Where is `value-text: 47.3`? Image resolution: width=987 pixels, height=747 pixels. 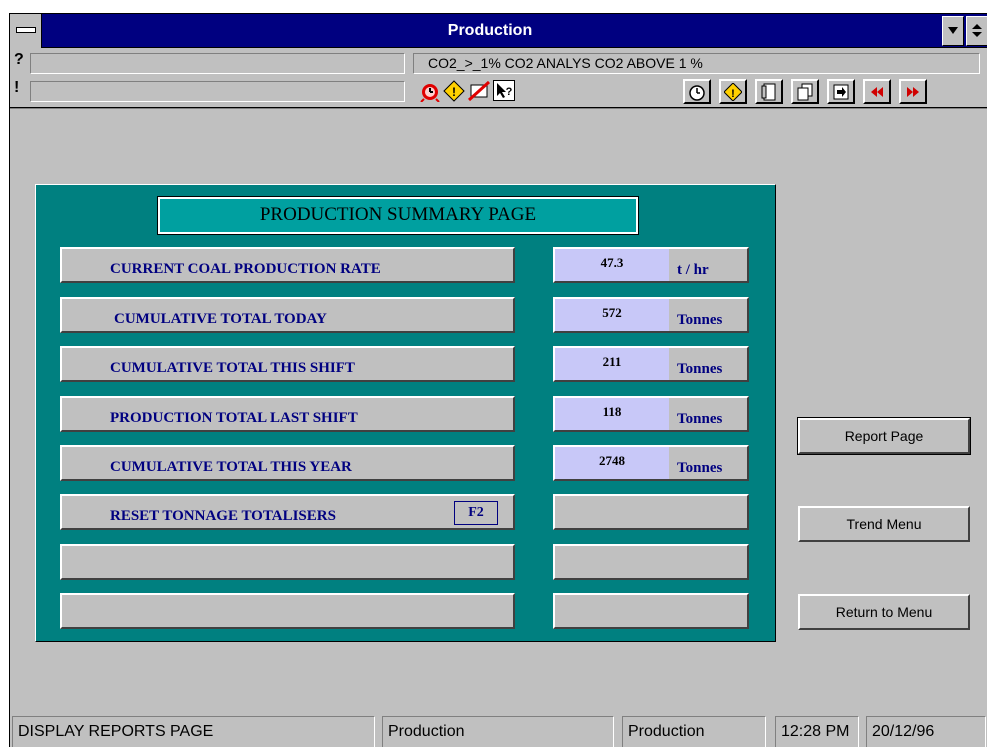
value-text: 47.3 is located at coordinates (612, 265).